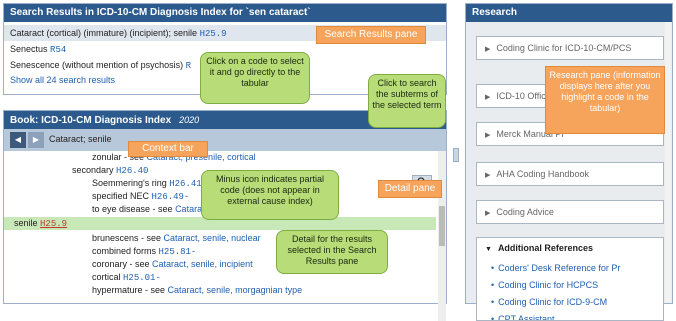 This screenshot has width=676, height=321. I want to click on detail-scrollbar, so click(442, 236).